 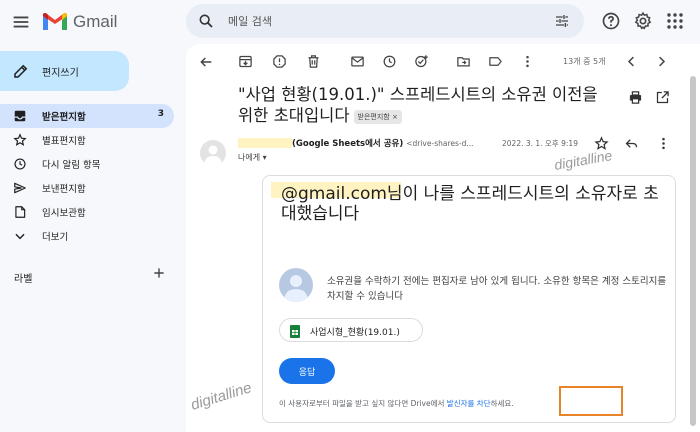 What do you see at coordinates (591, 401) in the screenshot?
I see `highlight-annotation` at bounding box center [591, 401].